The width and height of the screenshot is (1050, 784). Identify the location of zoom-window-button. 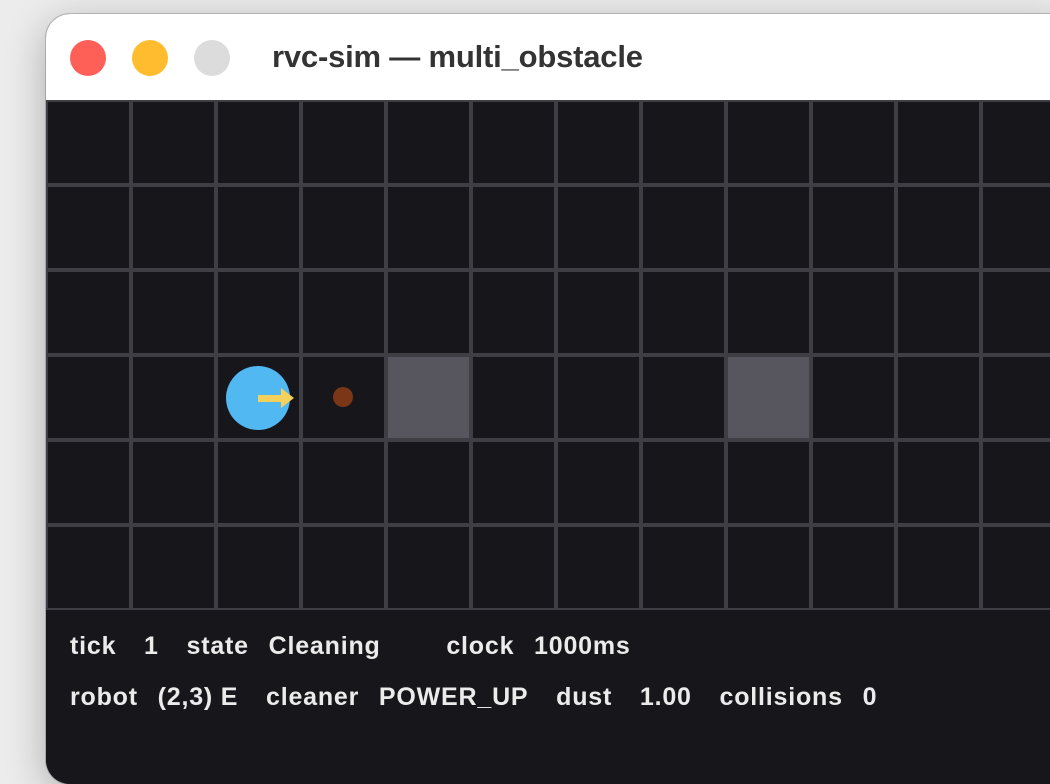
(212, 58).